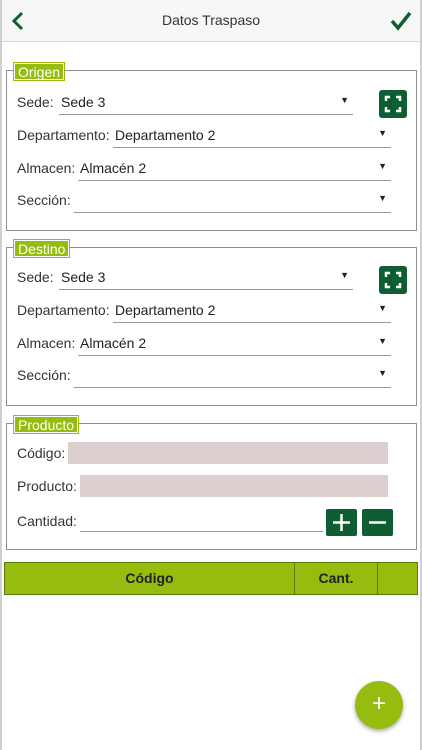 The width and height of the screenshot is (422, 750). Describe the element at coordinates (113, 168) in the screenshot. I see `origen-almacen-value: Almacén 2` at that location.